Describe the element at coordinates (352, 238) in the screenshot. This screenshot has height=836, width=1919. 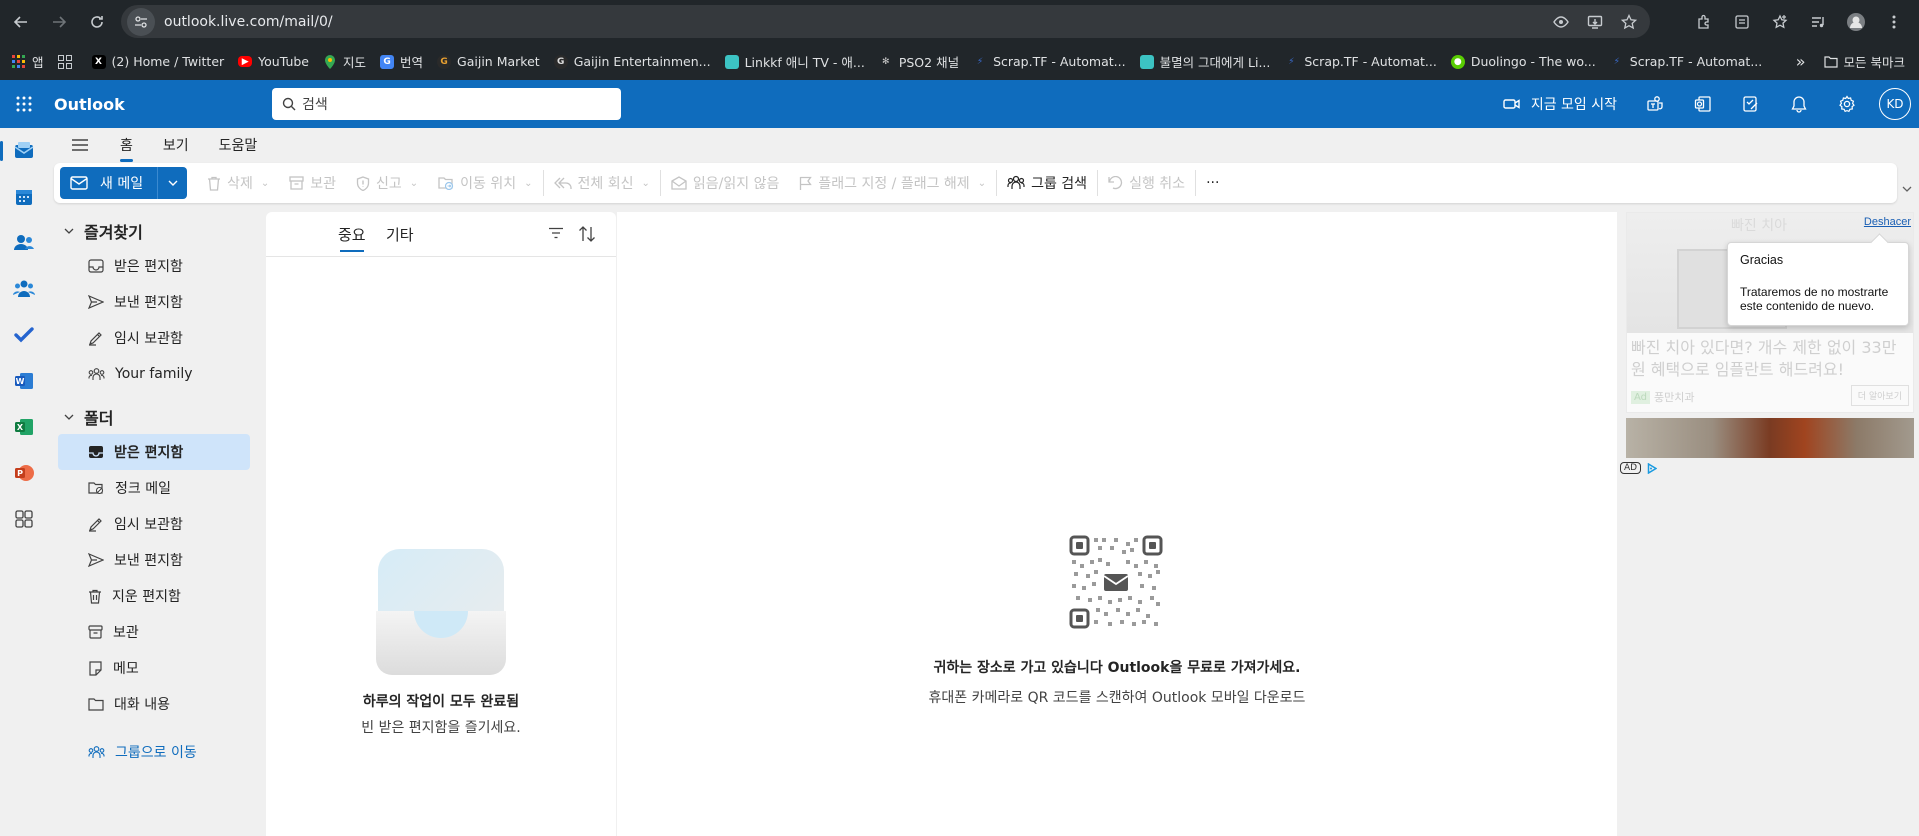
I see `tab-focused: 중요` at that location.